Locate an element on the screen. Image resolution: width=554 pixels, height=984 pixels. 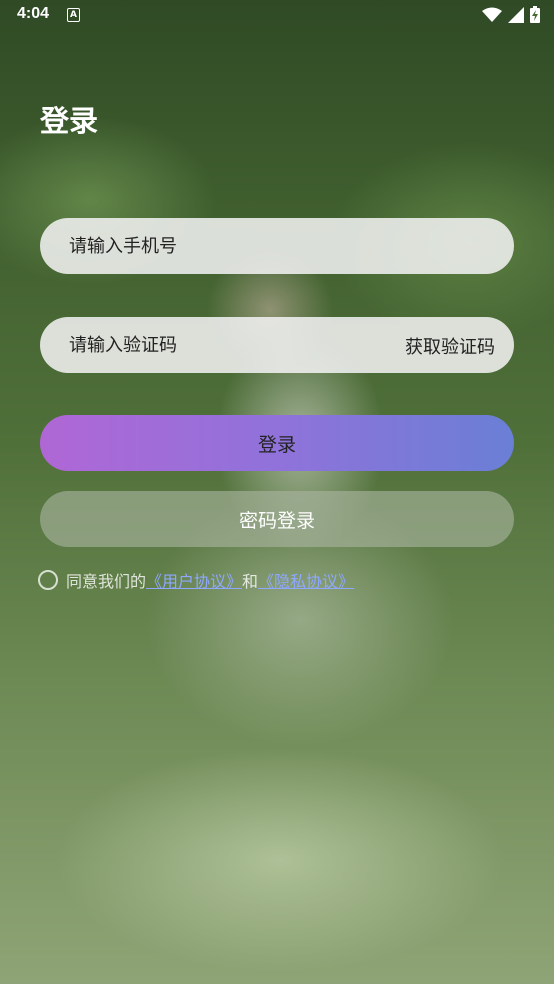
agree-radio is located at coordinates (48, 580).